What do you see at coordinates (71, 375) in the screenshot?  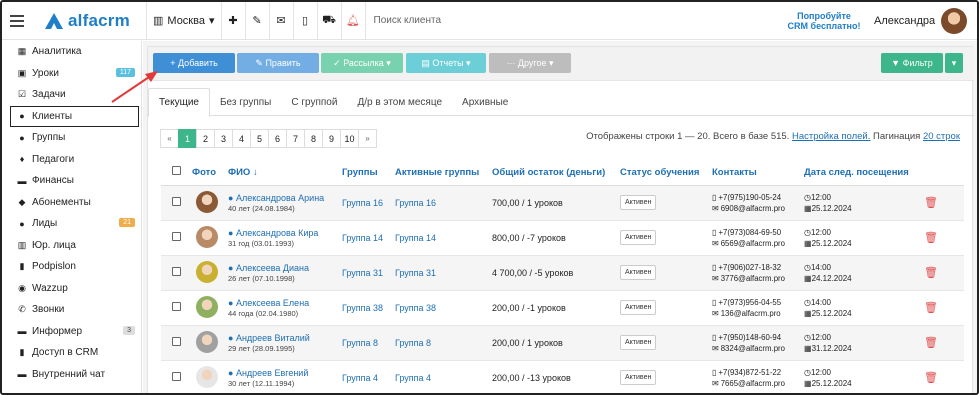 I see `sidebar-item: ▬ Внутренний чат` at bounding box center [71, 375].